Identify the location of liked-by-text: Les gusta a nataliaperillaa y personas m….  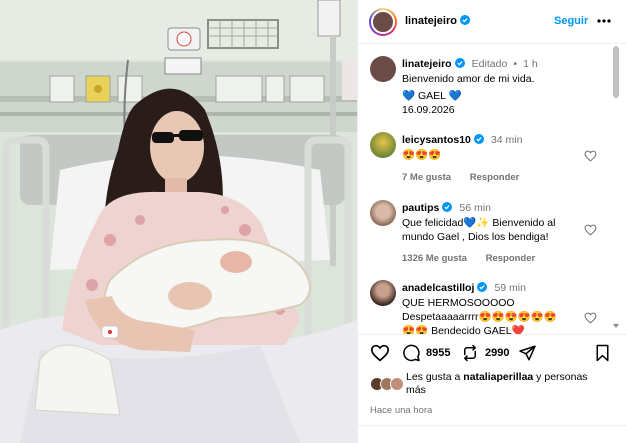
(511, 384).